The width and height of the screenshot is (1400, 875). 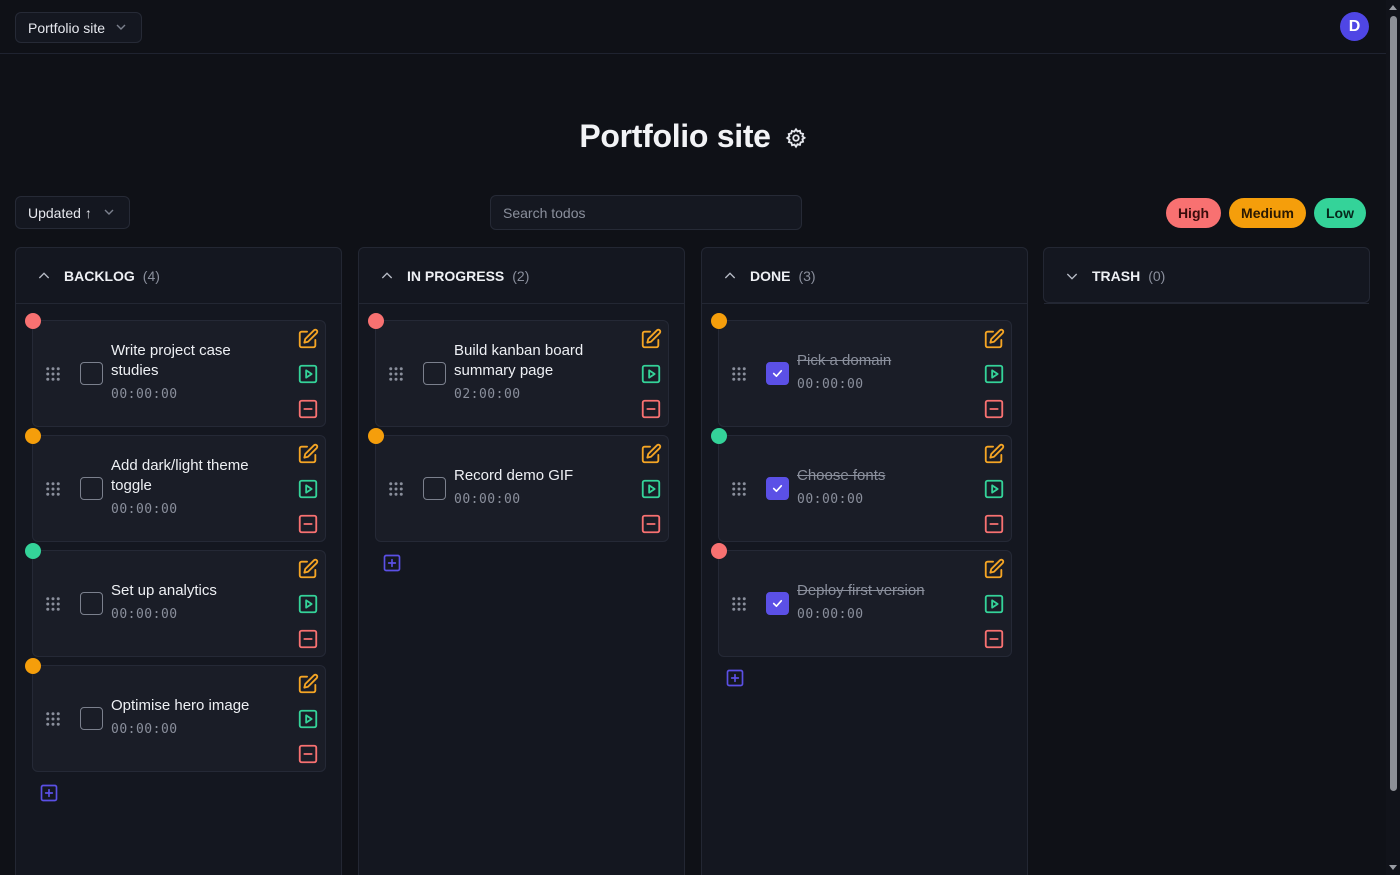 What do you see at coordinates (861, 600) in the screenshot?
I see `todo-card: Deploy first version 00:00:00` at bounding box center [861, 600].